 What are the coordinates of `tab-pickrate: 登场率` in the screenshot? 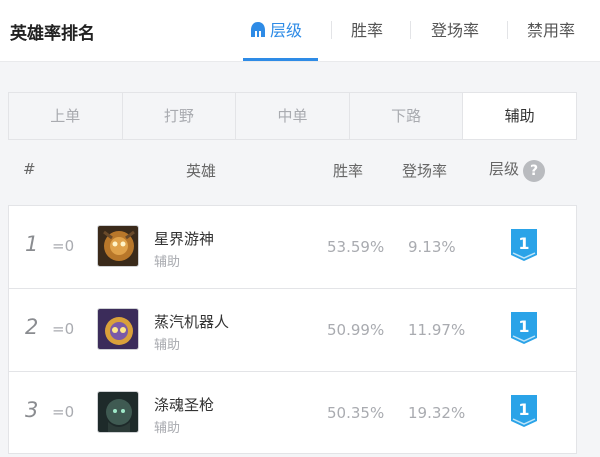 It's located at (455, 39).